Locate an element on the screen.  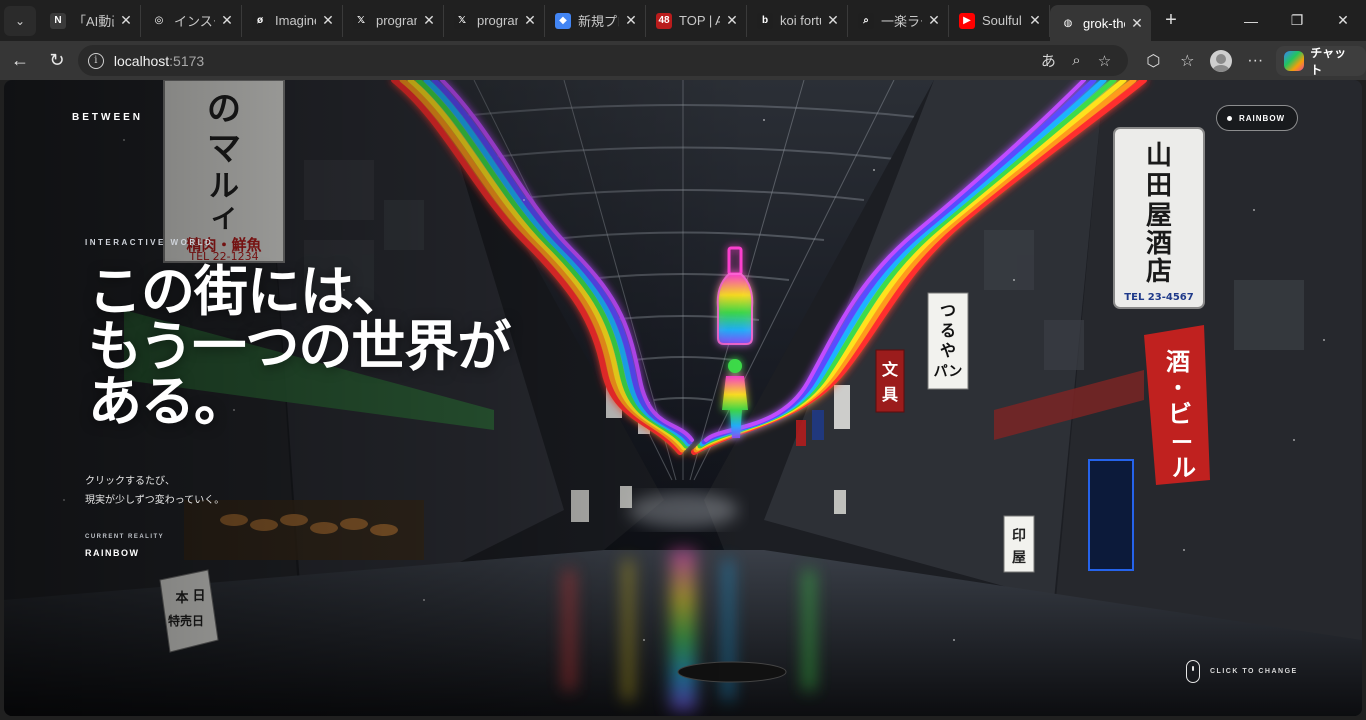
notion-icon: N is located at coordinates (58, 20).